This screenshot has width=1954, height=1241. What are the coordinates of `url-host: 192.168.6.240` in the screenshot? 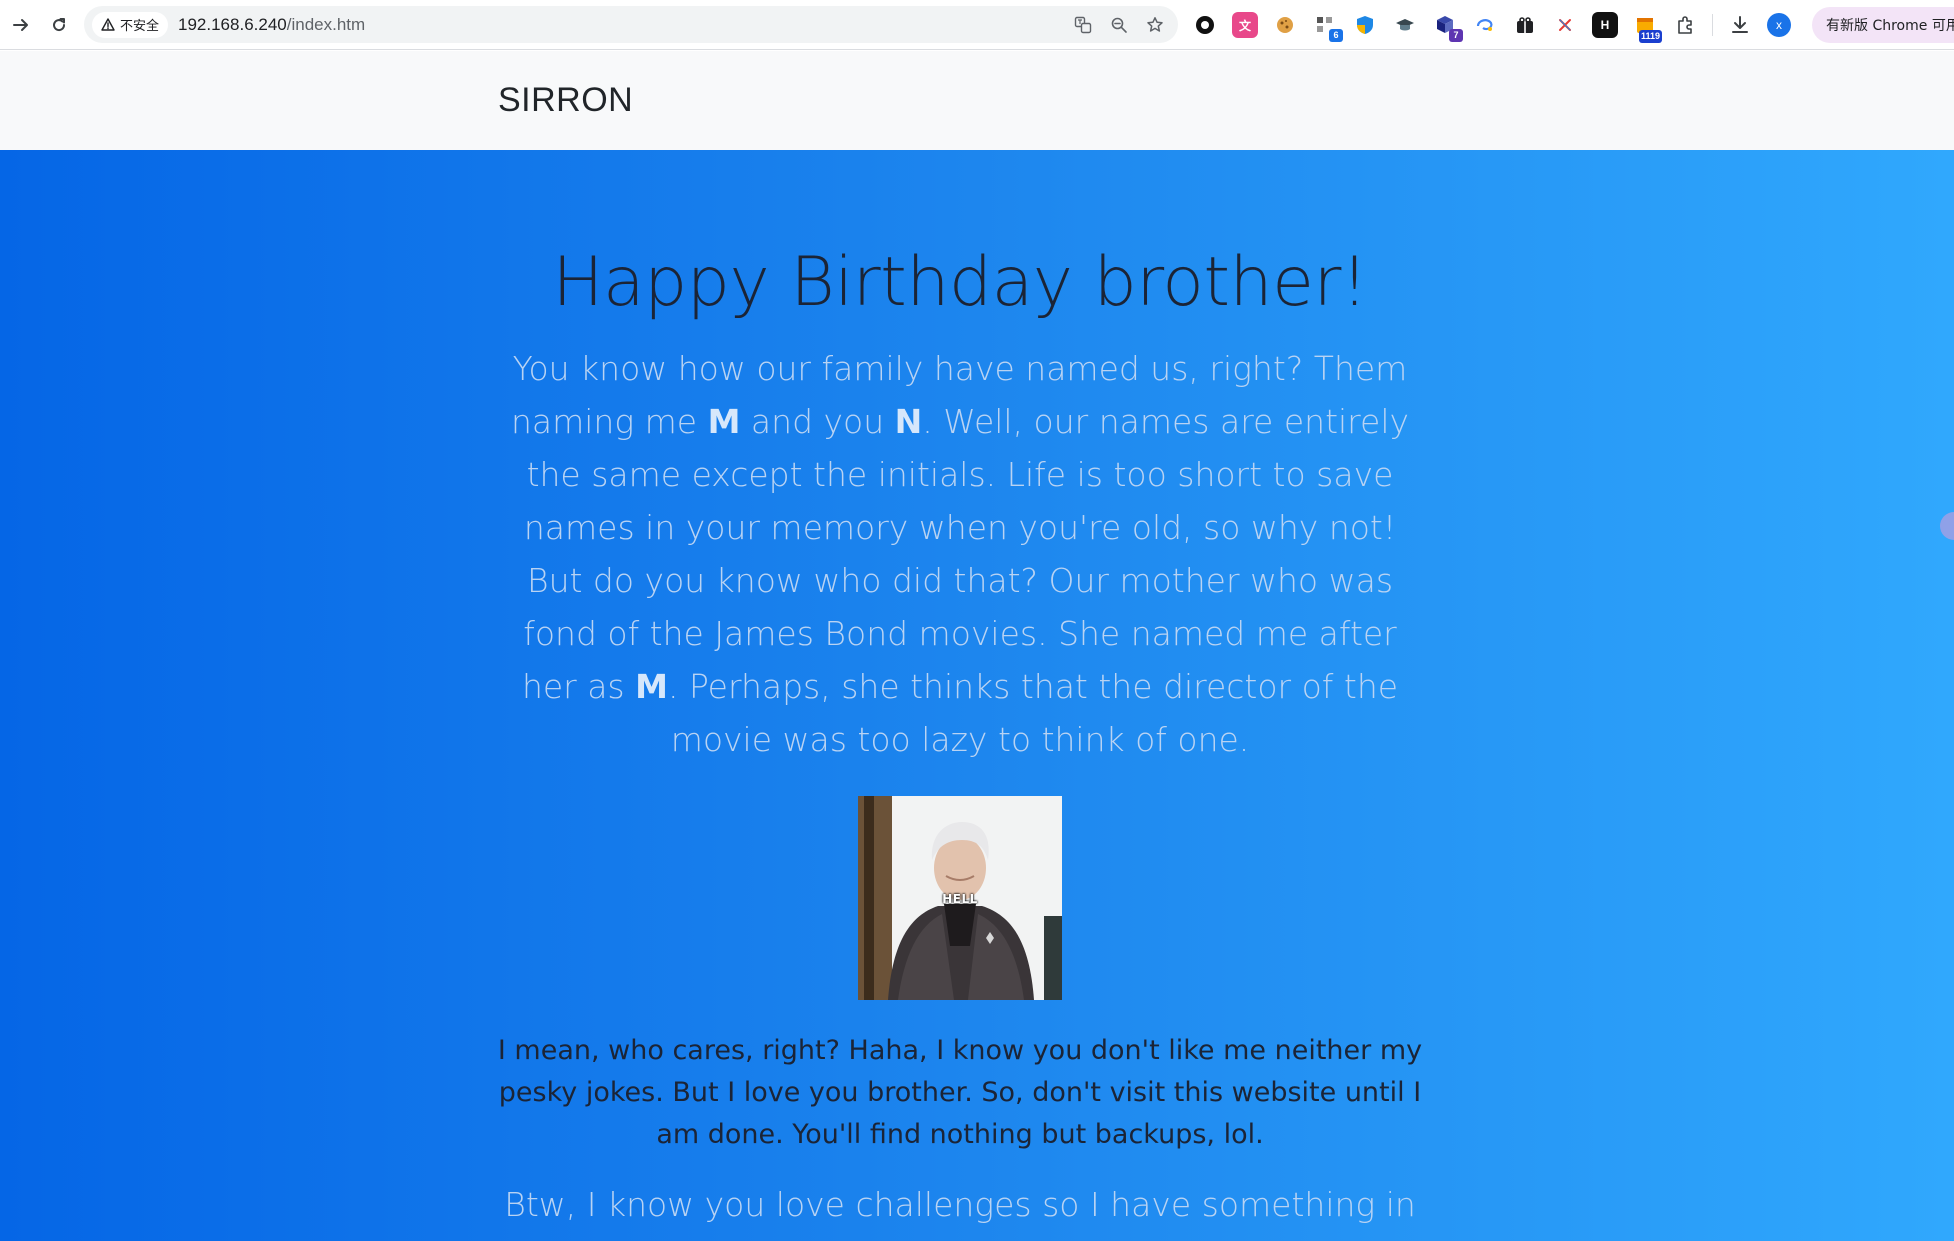 It's located at (232, 24).